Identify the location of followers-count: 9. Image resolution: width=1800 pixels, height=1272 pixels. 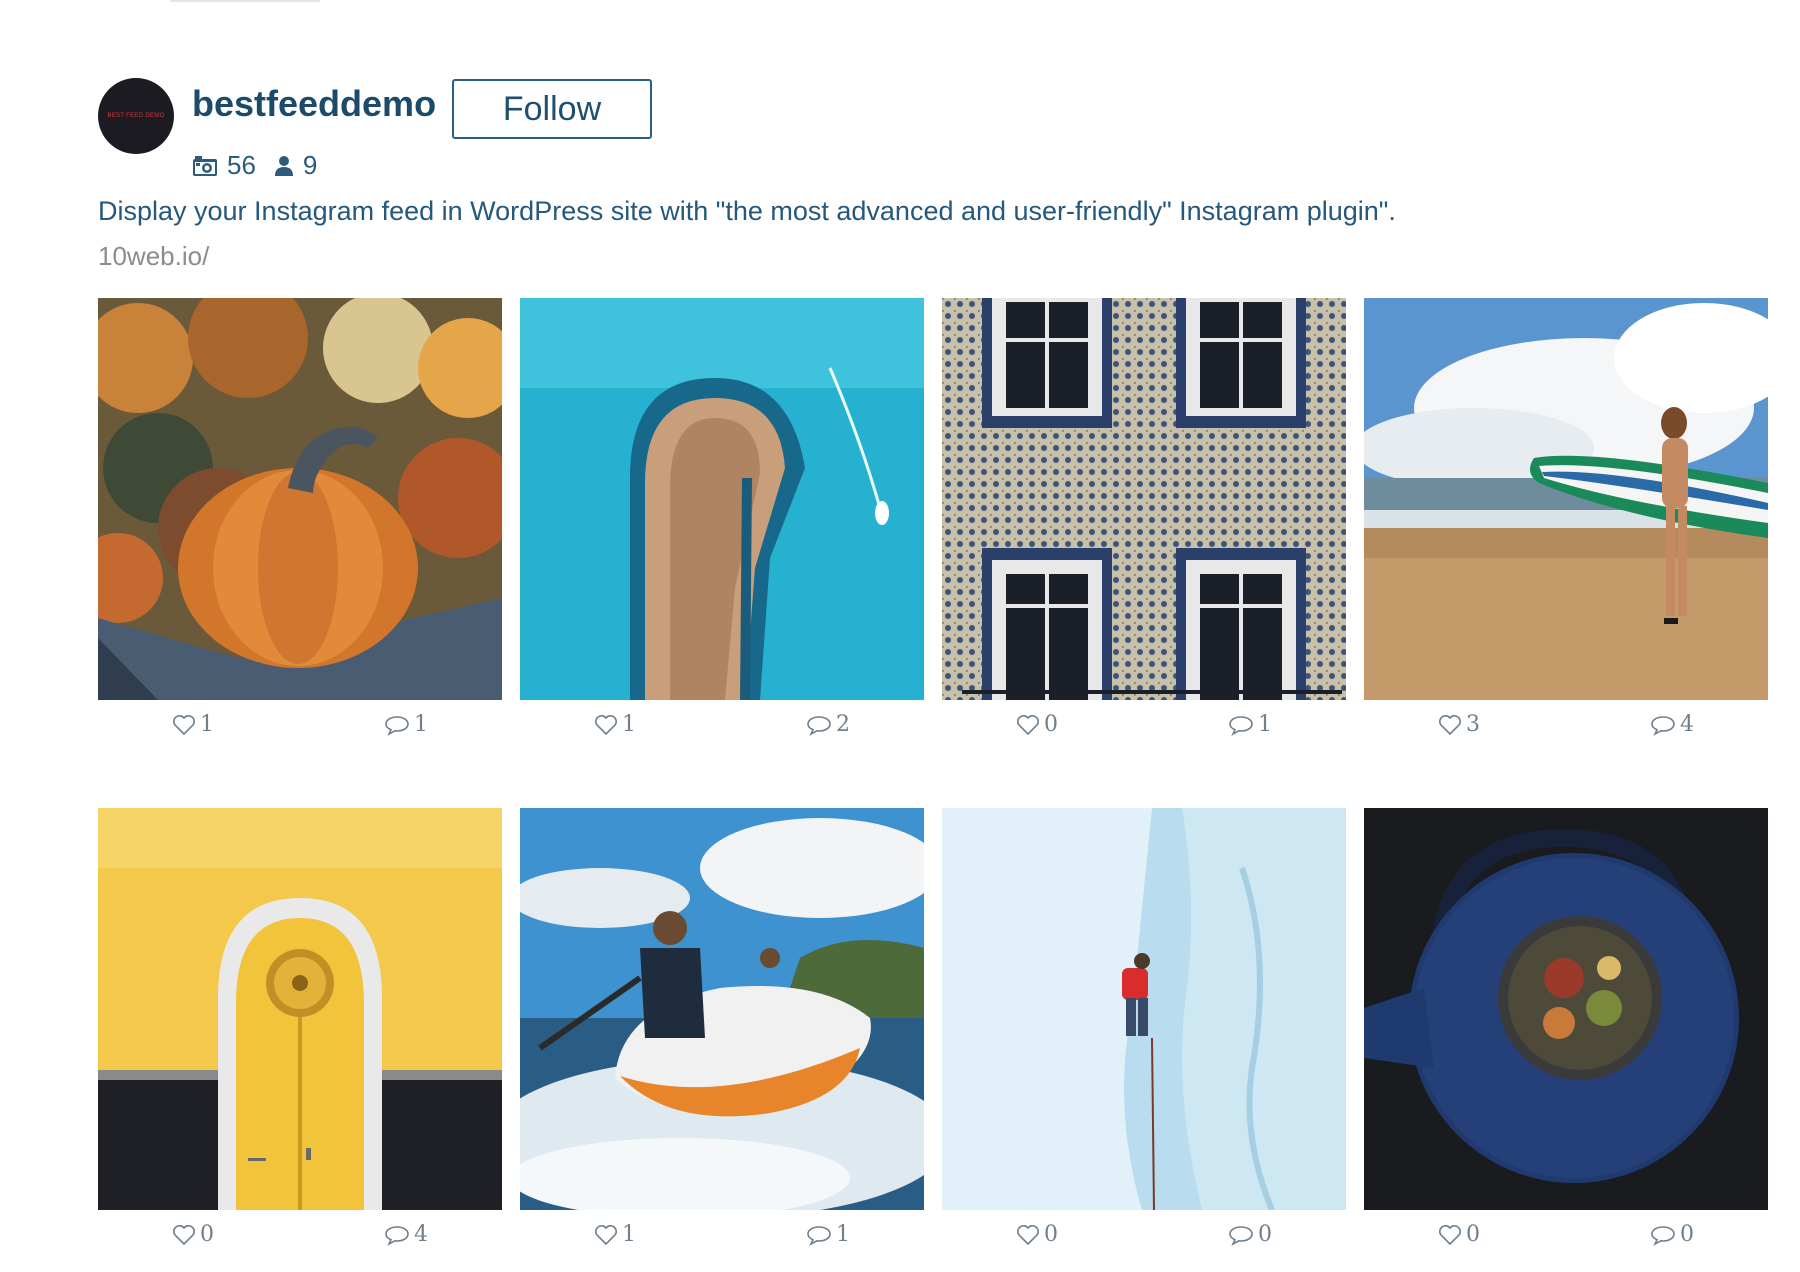
(310, 165).